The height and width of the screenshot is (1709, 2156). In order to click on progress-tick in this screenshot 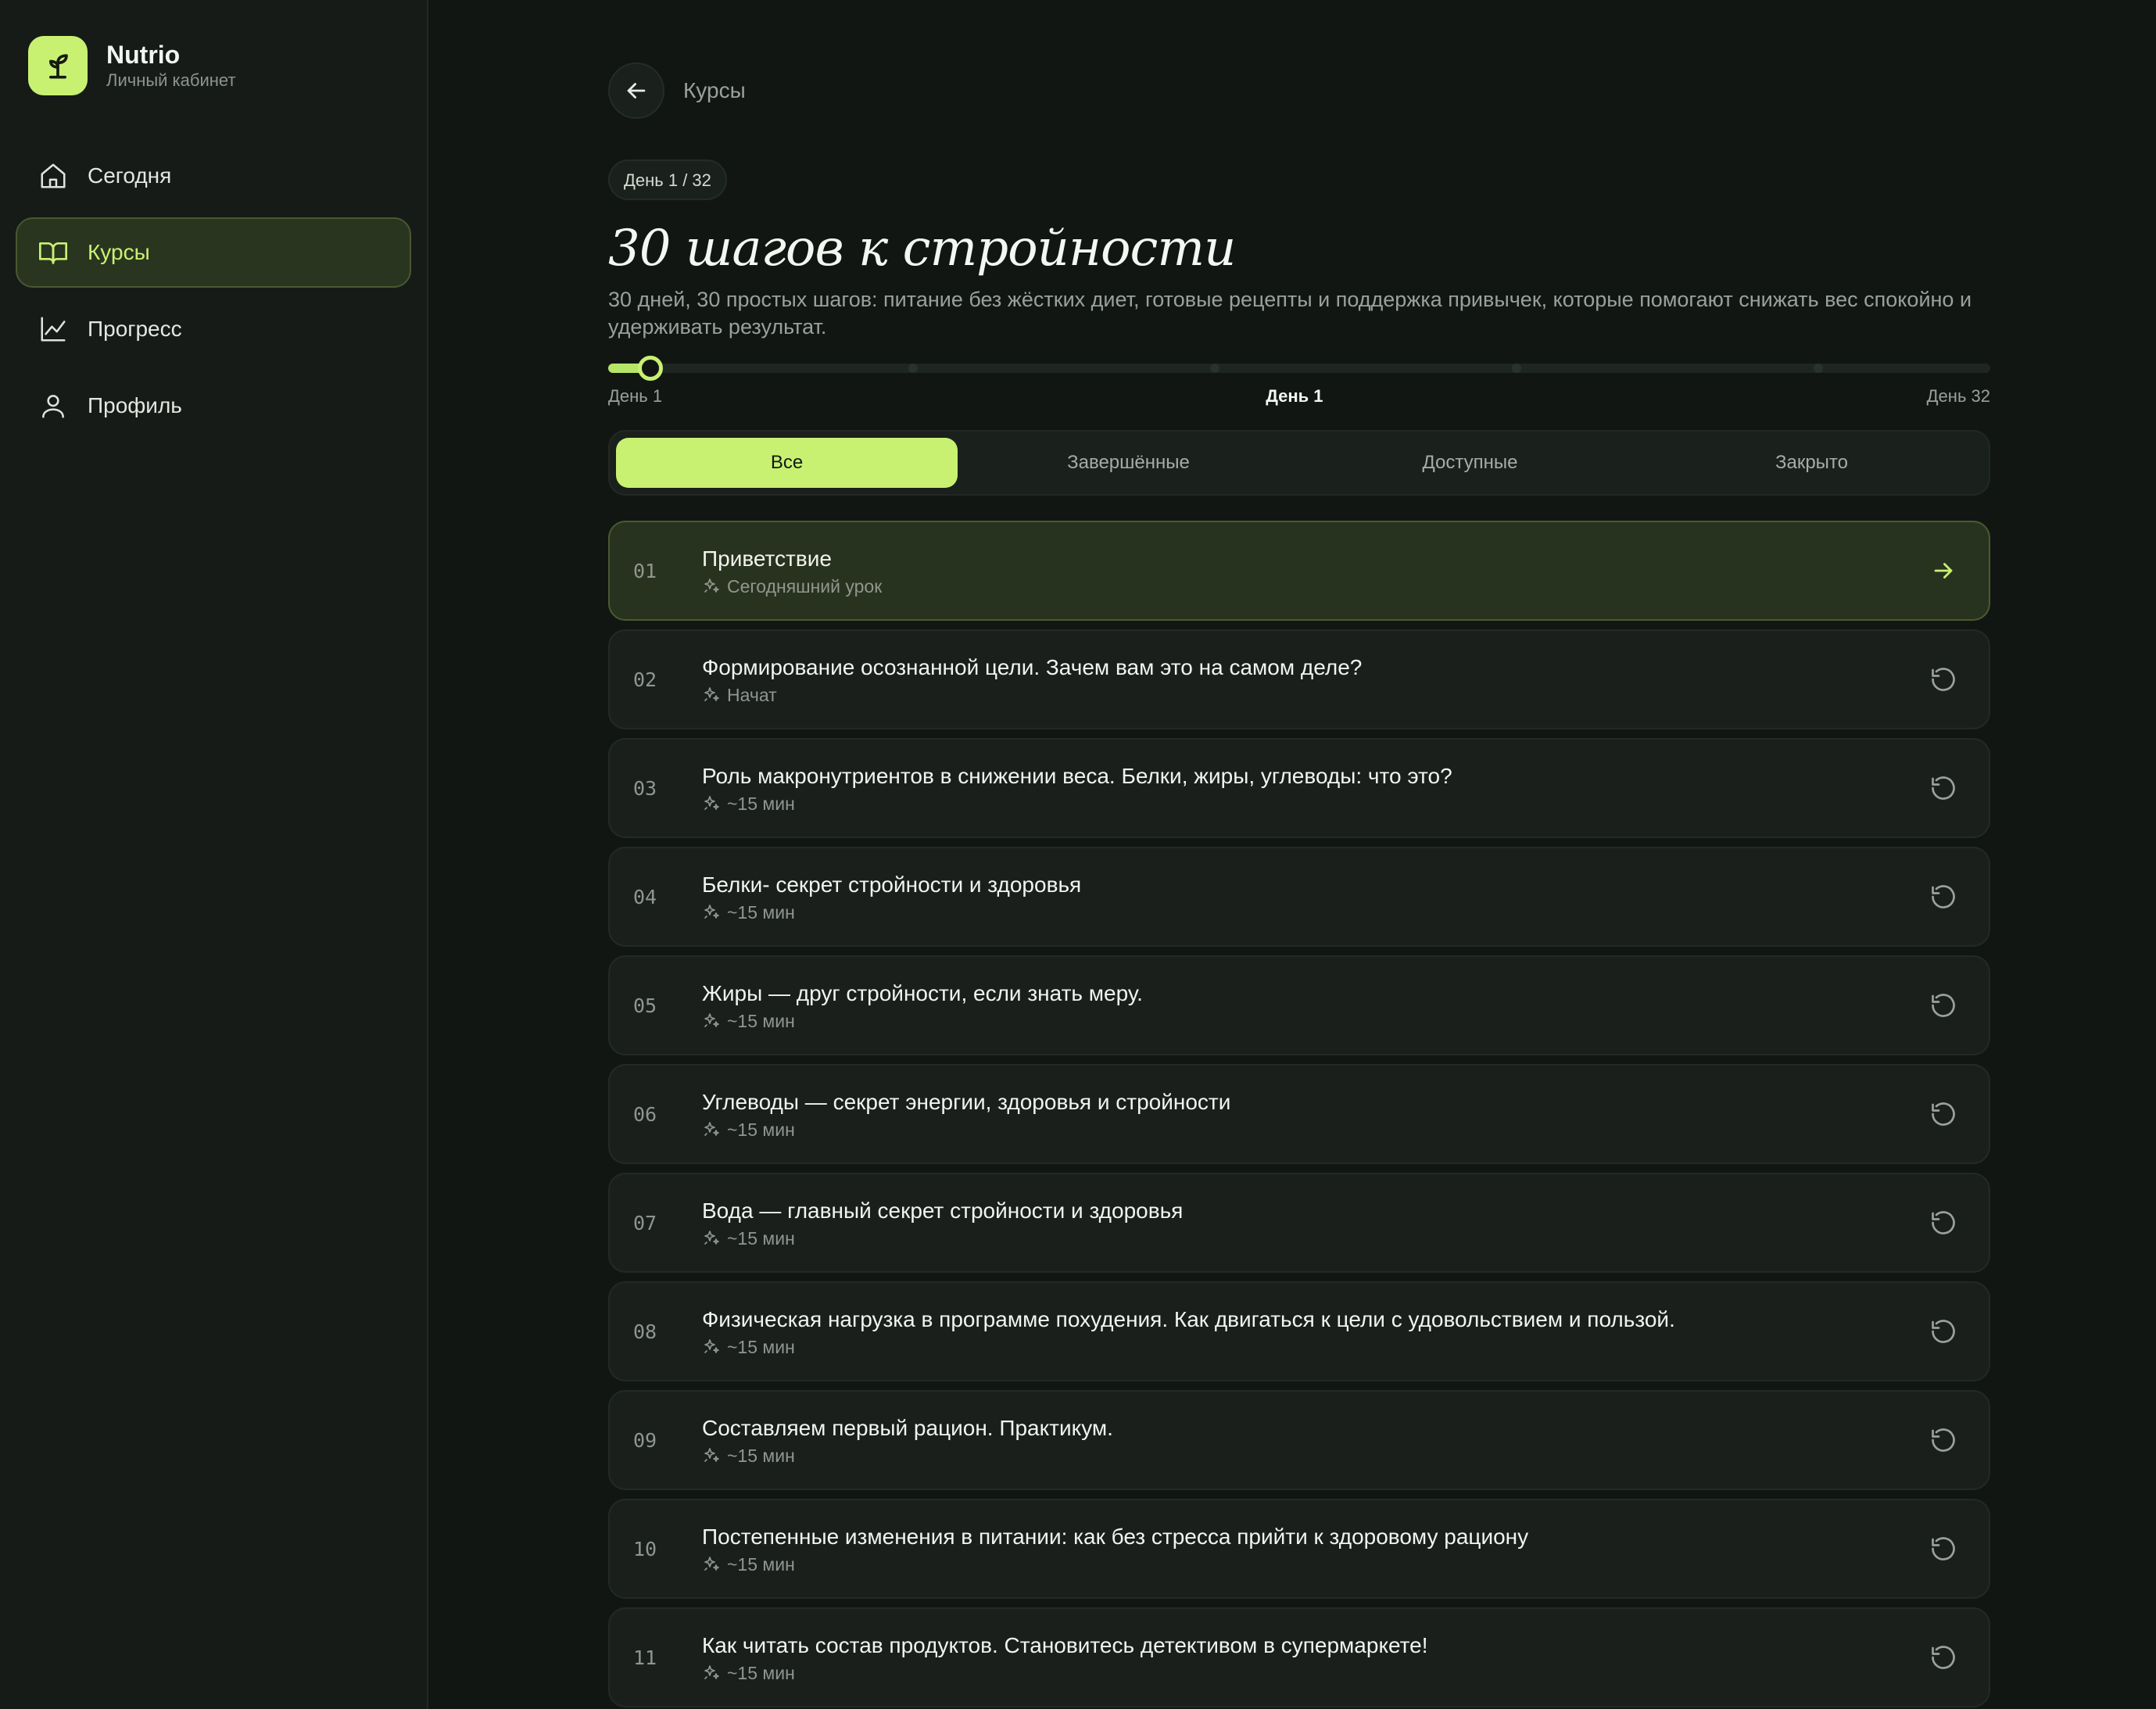, I will do `click(1215, 369)`.